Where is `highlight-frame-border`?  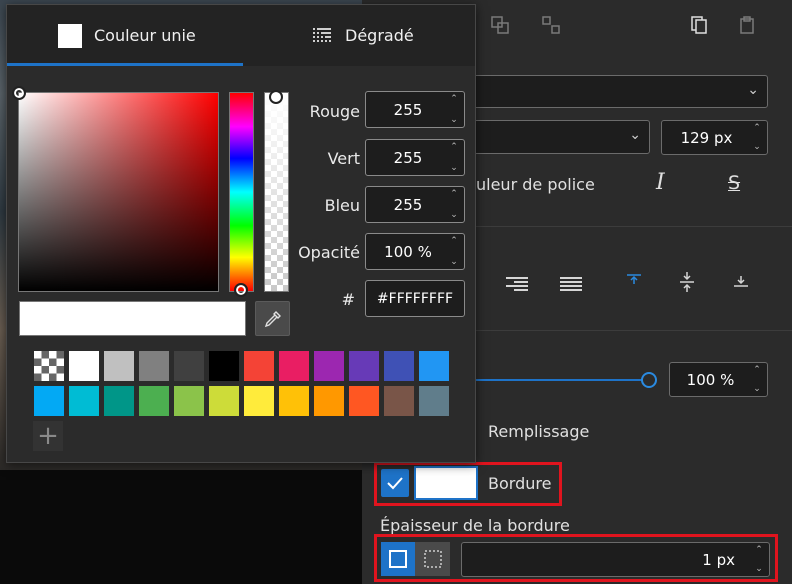
highlight-frame-border is located at coordinates (468, 484).